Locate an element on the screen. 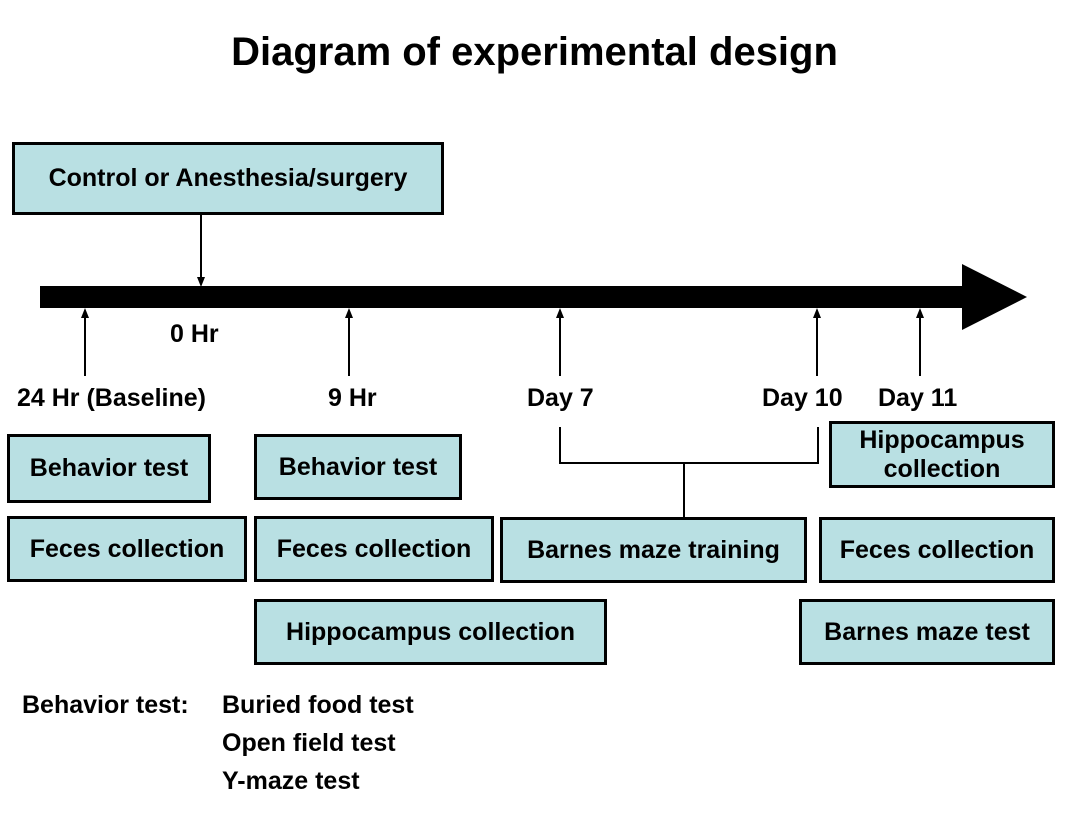 This screenshot has width=1069, height=827. legend-item: Buried food test is located at coordinates (318, 705).